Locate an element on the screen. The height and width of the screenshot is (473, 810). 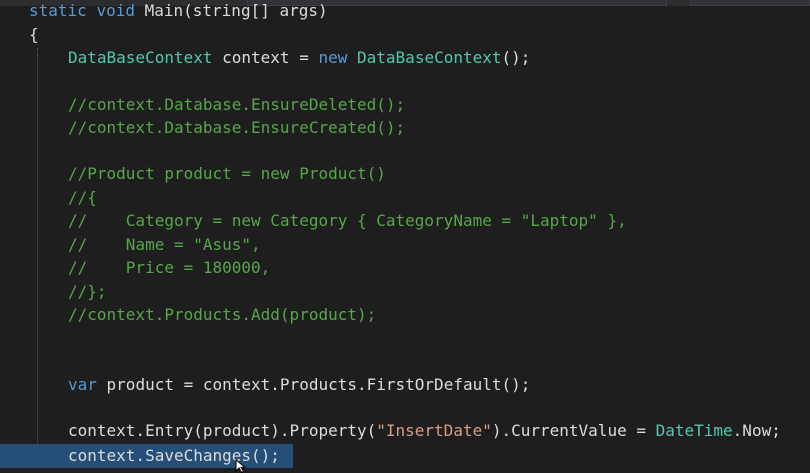
code-text: context.SaveChanges(); is located at coordinates (174, 455).